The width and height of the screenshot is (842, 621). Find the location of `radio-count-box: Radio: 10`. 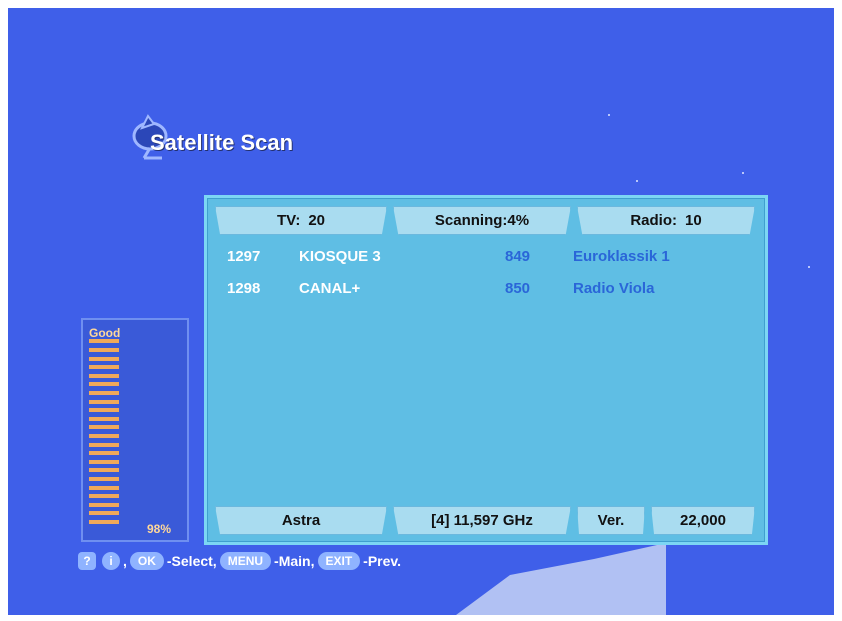

radio-count-box: Radio: 10 is located at coordinates (666, 220).